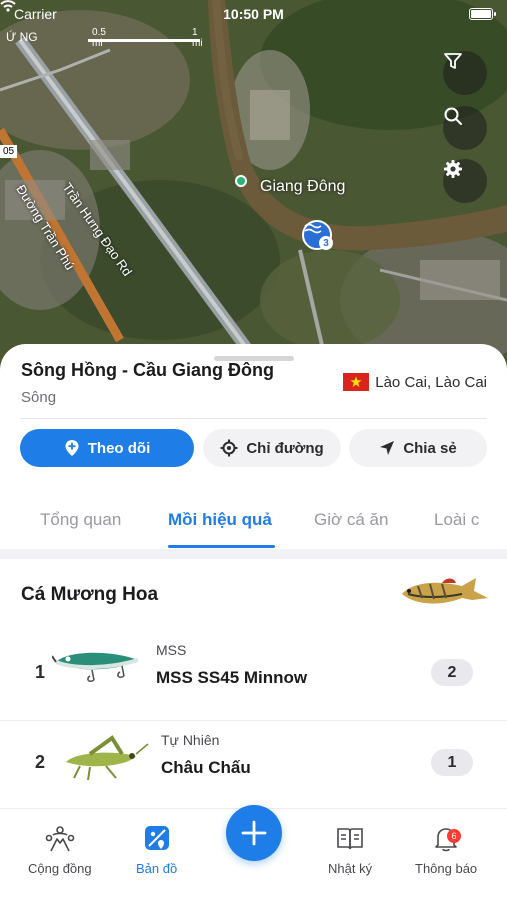 This screenshot has width=507, height=901. Describe the element at coordinates (446, 868) in the screenshot. I see `tab-notifications-label: Thông báo` at that location.